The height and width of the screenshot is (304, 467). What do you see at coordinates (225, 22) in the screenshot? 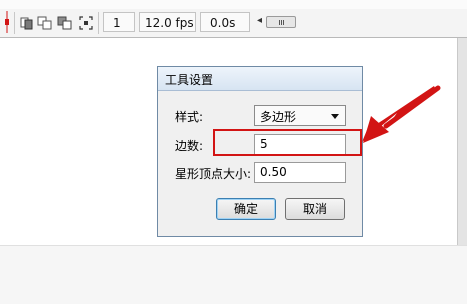
I see `elapsed-time-field: 0.0s` at bounding box center [225, 22].